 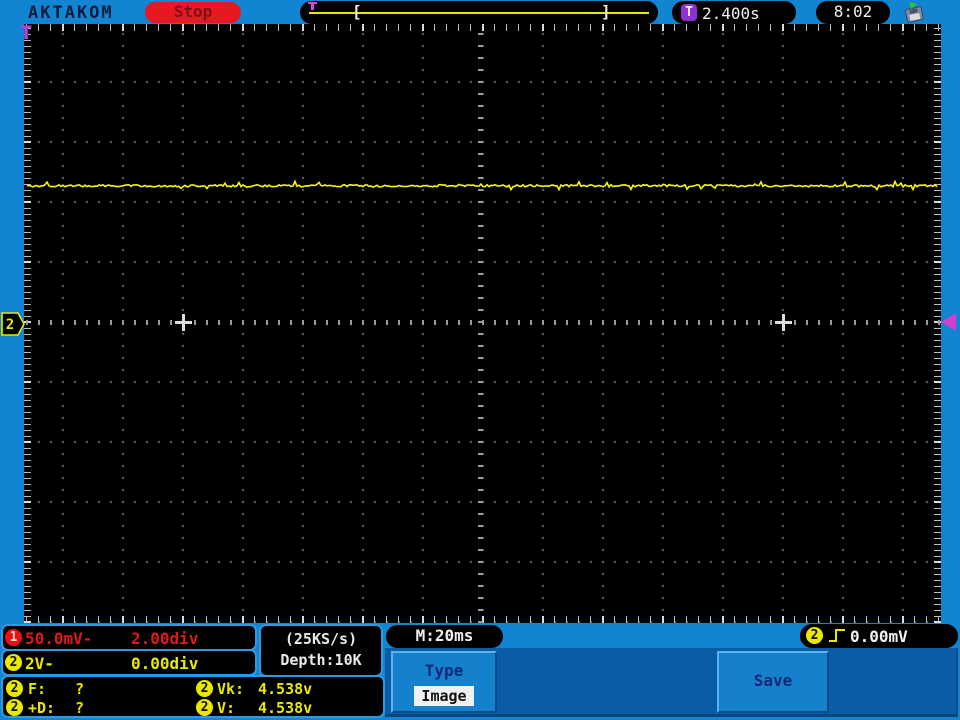 What do you see at coordinates (226, 708) in the screenshot?
I see `meas-label: V:` at bounding box center [226, 708].